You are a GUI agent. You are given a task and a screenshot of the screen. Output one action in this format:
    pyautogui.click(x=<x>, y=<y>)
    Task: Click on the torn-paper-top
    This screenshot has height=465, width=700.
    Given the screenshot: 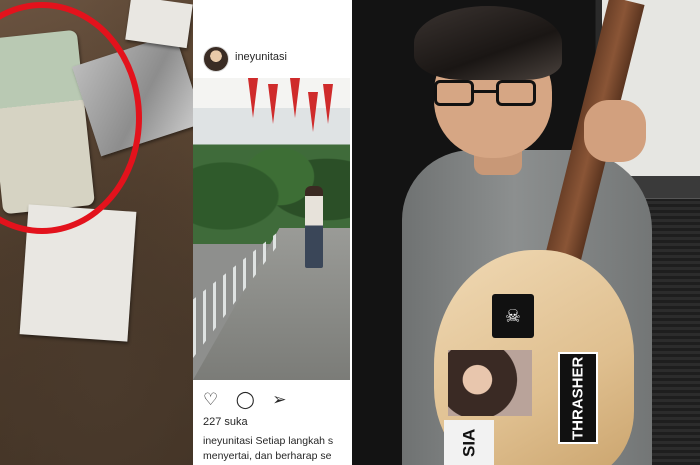 What is the action you would take?
    pyautogui.click(x=159, y=24)
    